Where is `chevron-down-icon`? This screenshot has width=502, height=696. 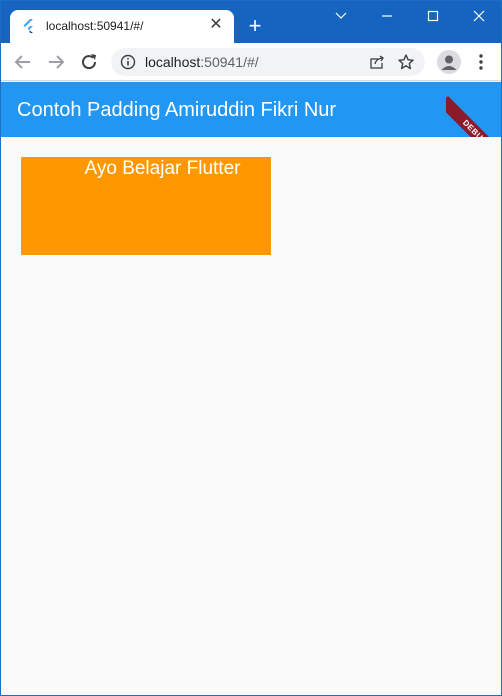 chevron-down-icon is located at coordinates (341, 16).